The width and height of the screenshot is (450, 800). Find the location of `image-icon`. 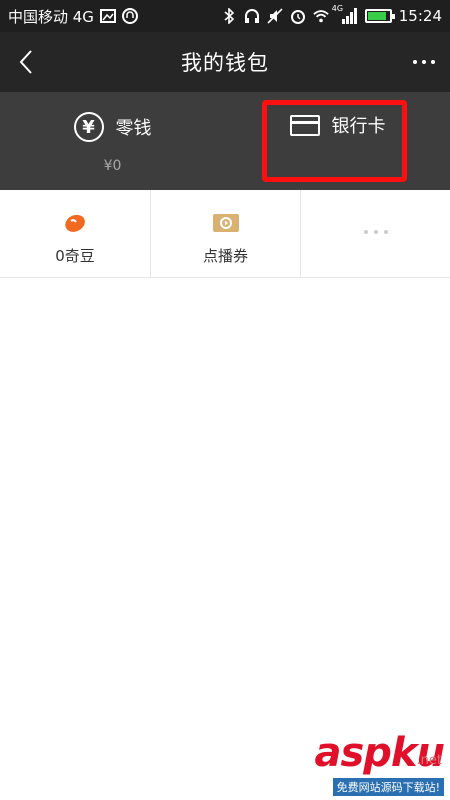

image-icon is located at coordinates (107, 16).